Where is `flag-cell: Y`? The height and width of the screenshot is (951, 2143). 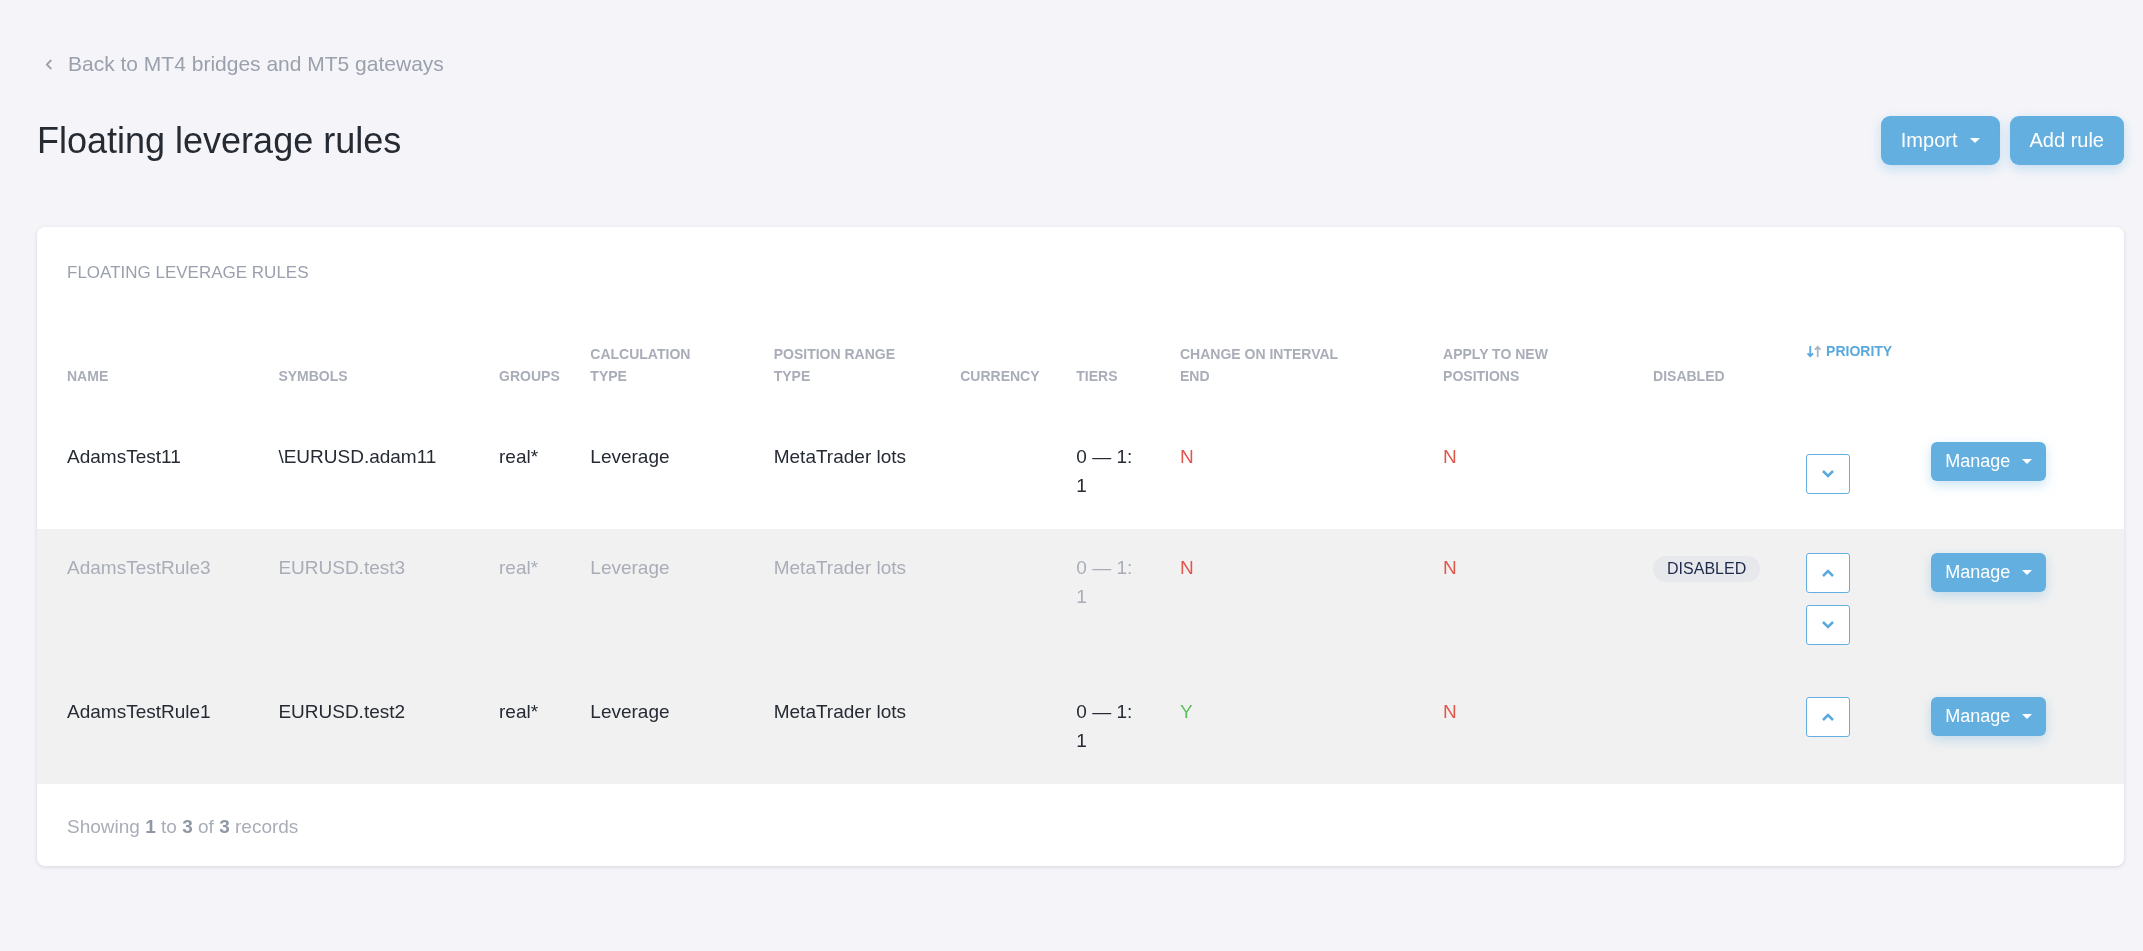
flag-cell: Y is located at coordinates (1186, 711).